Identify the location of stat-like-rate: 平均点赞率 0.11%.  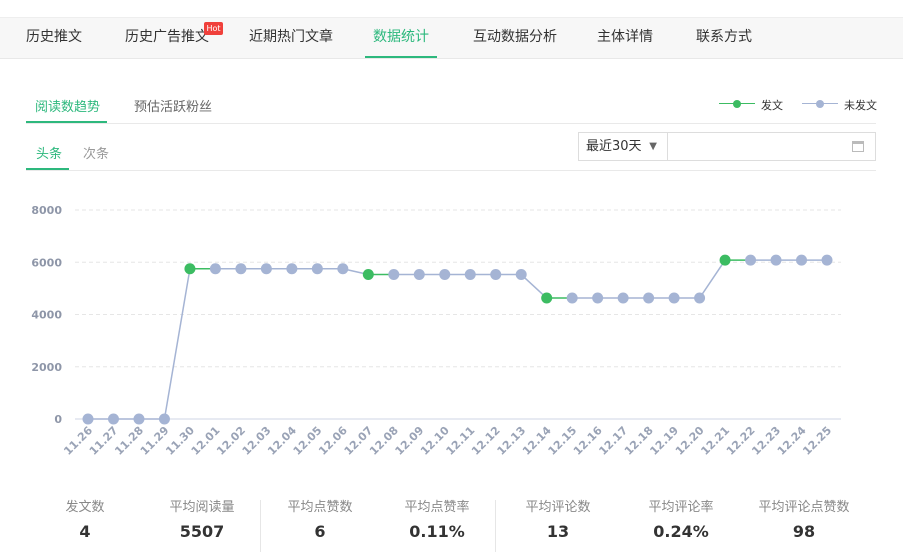
(437, 521).